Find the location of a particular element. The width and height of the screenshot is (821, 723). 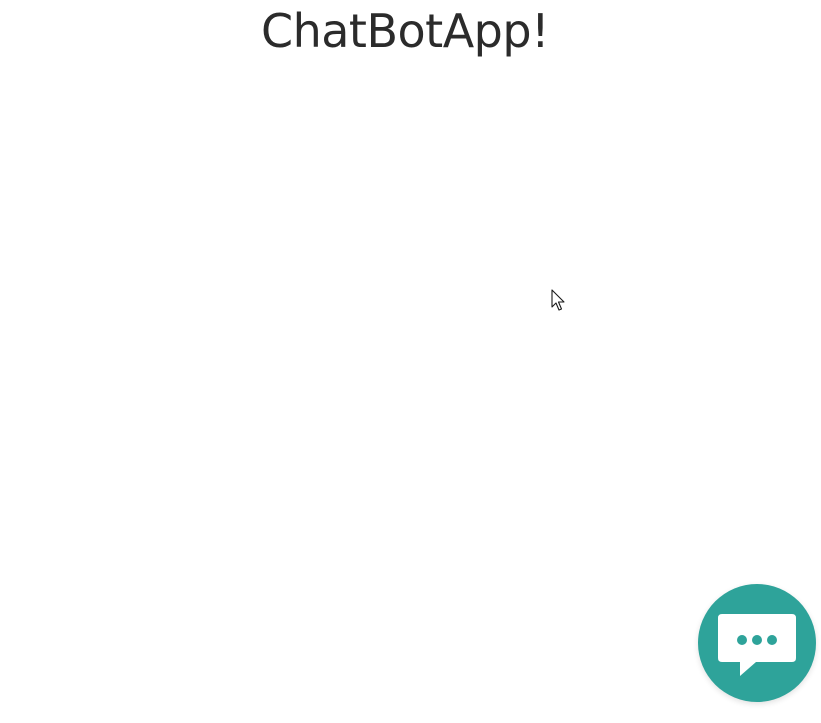

mouse-pointer-icon is located at coordinates (560, 301).